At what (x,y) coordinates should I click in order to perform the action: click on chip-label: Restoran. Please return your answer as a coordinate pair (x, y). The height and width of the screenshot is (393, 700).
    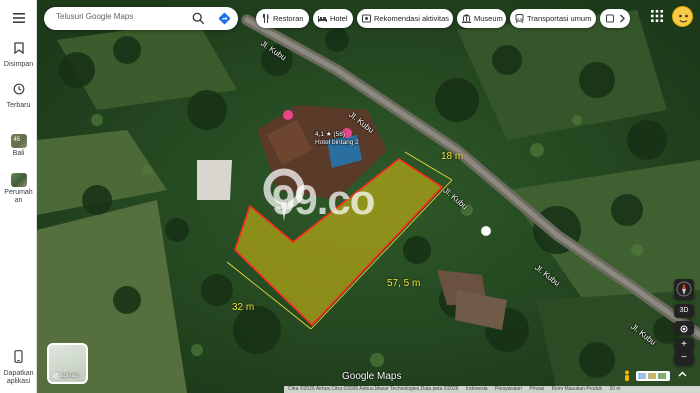
    Looking at the image, I should click on (288, 18).